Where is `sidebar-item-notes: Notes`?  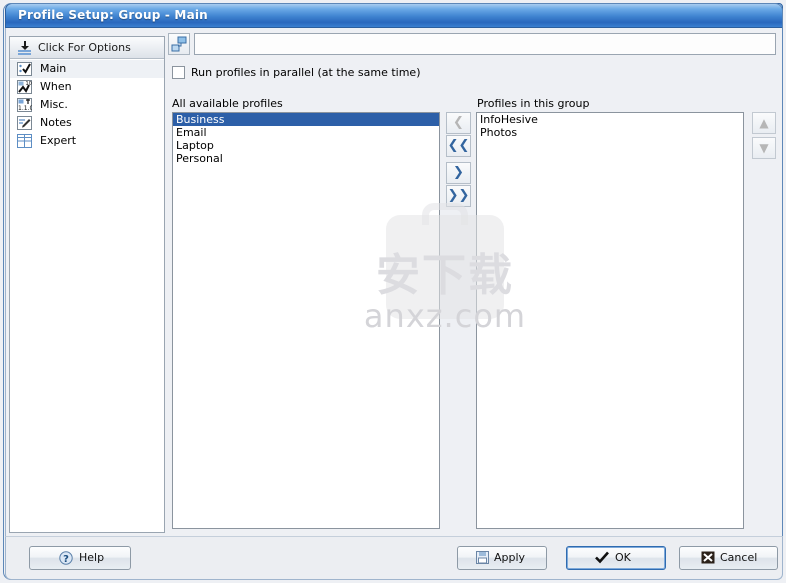
sidebar-item-notes: Notes is located at coordinates (87, 123).